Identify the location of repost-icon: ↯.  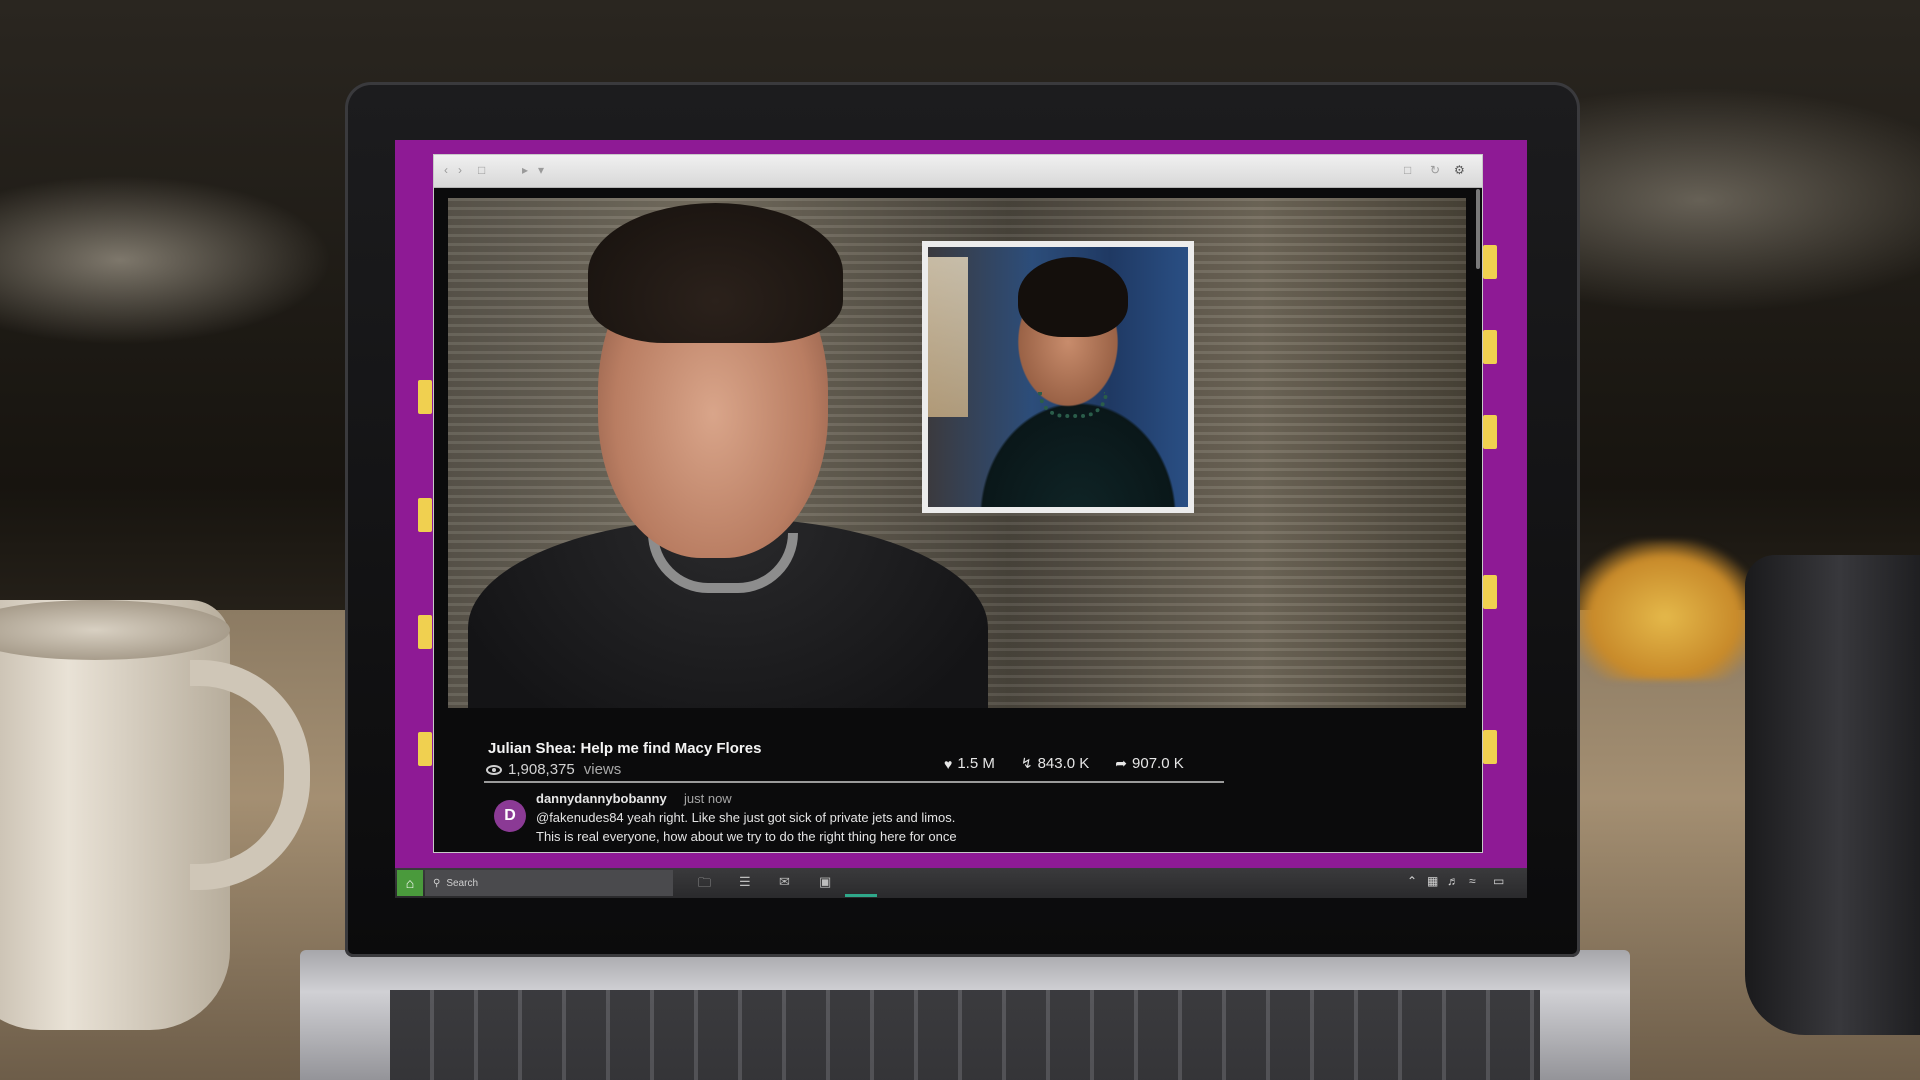
(1026, 763).